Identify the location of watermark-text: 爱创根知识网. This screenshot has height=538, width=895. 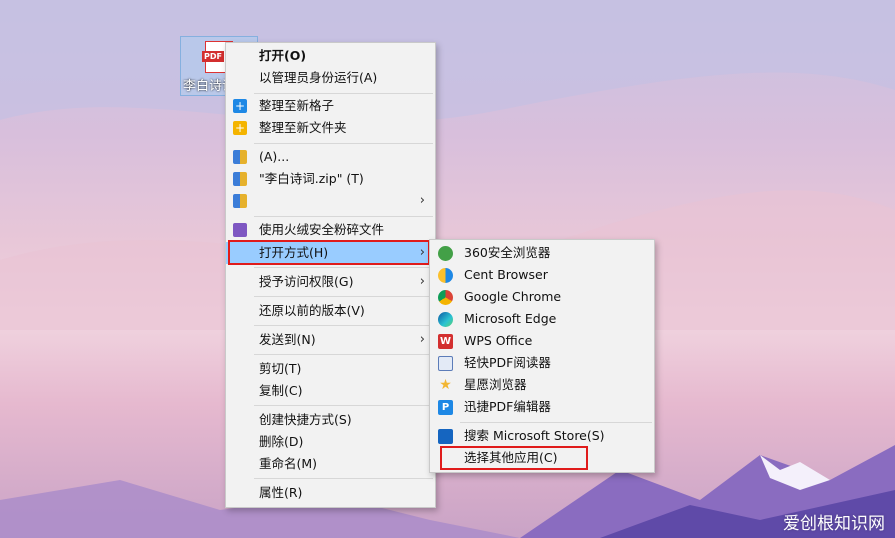
(834, 524).